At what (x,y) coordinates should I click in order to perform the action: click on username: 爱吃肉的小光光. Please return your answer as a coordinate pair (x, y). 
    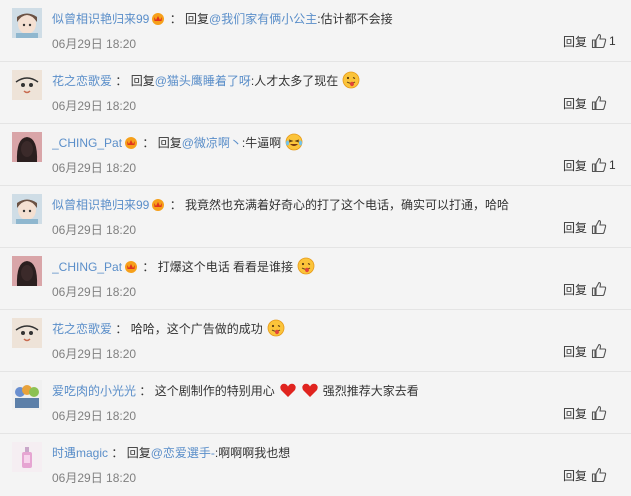
    Looking at the image, I should click on (94, 391).